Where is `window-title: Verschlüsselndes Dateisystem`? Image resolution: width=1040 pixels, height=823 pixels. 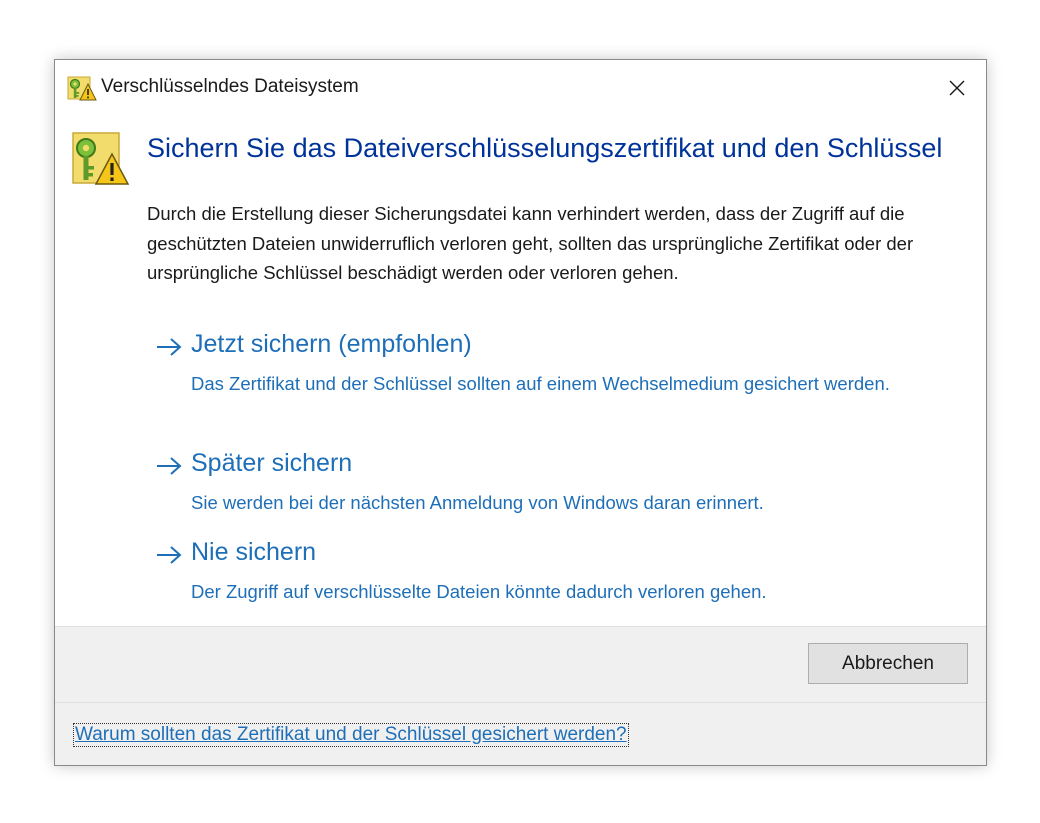 window-title: Verschlüsselndes Dateisystem is located at coordinates (230, 86).